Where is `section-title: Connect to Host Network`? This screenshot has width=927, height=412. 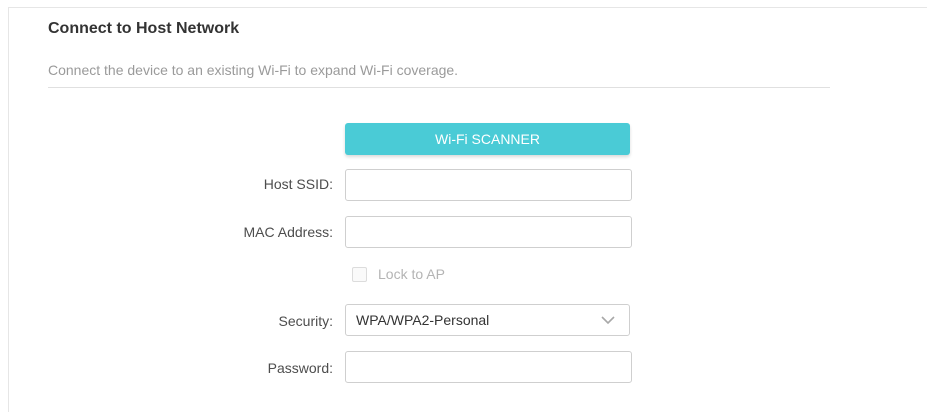 section-title: Connect to Host Network is located at coordinates (144, 28).